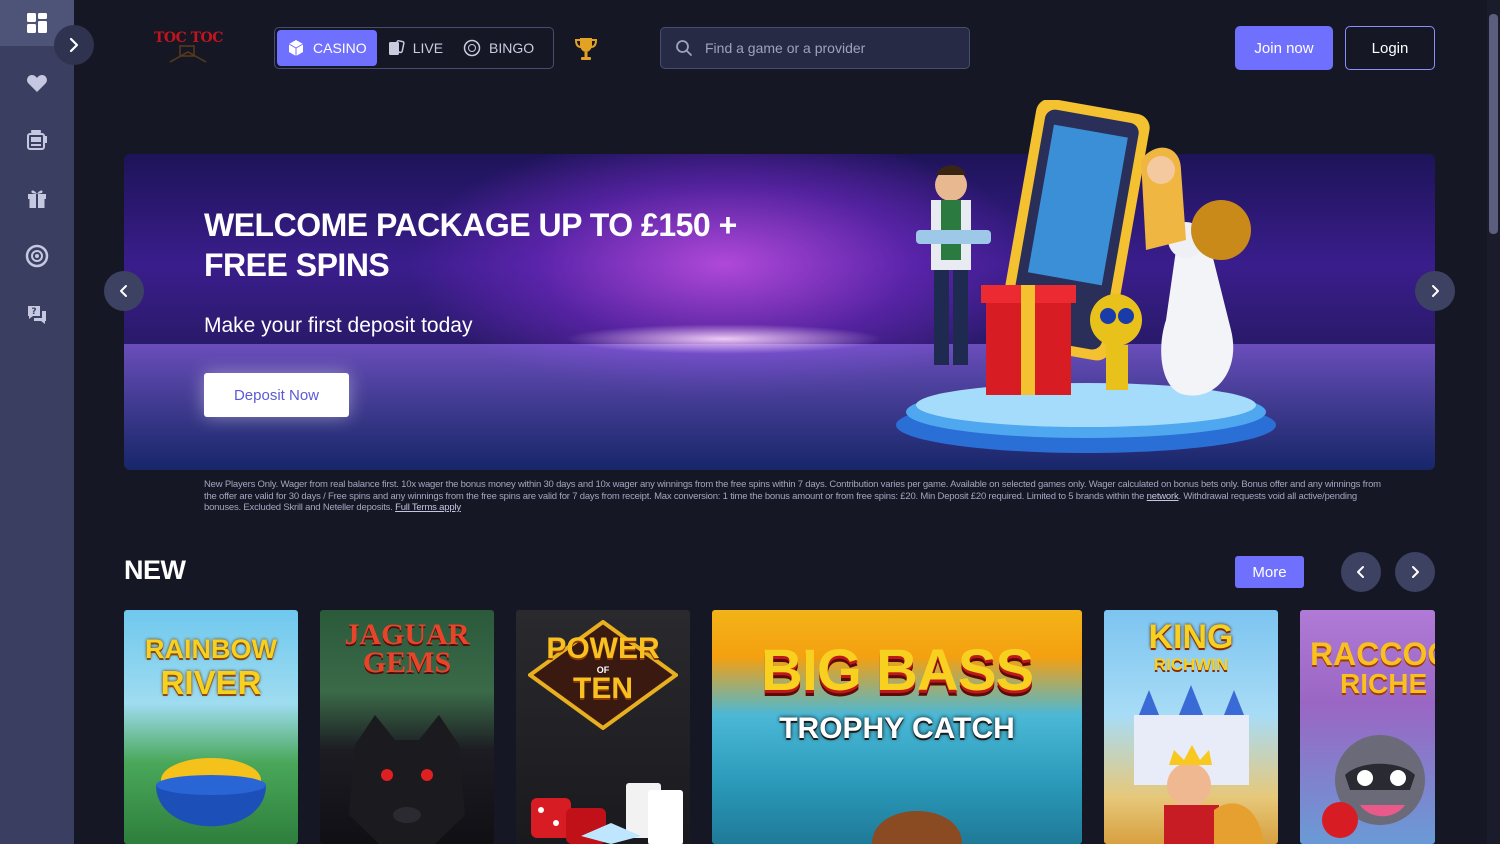 This screenshot has width=1500, height=844. I want to click on search-input, so click(825, 48).